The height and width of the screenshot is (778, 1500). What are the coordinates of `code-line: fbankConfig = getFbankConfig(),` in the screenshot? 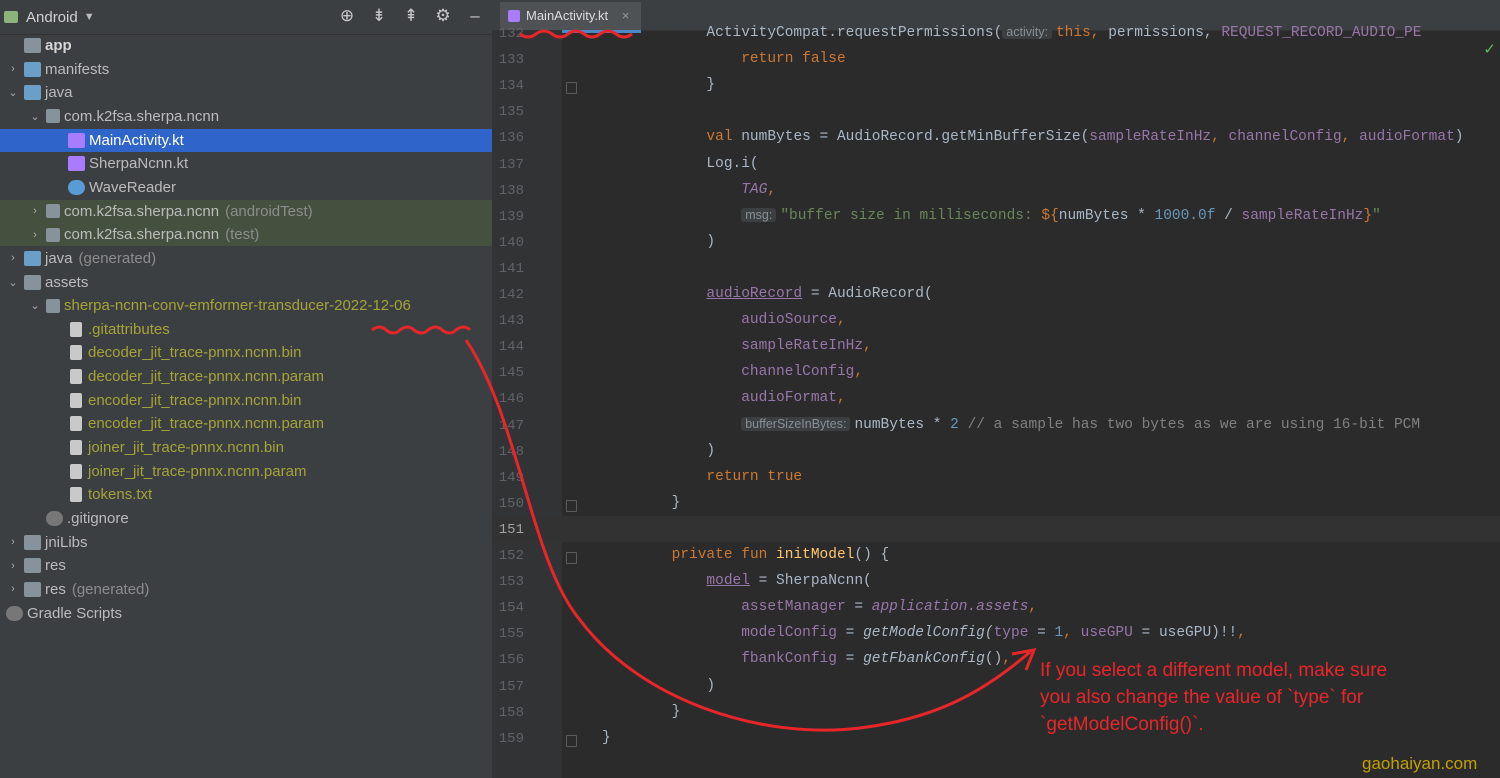 It's located at (806, 659).